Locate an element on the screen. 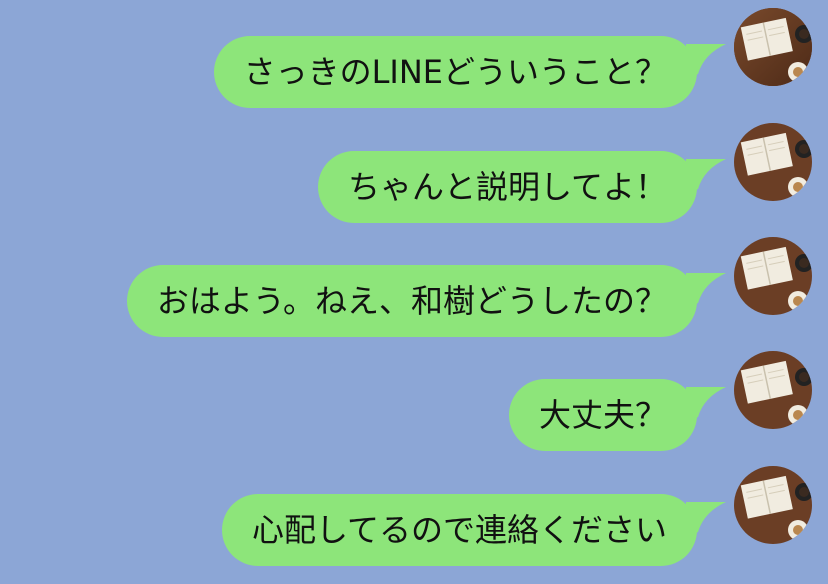  message-bubble: さっきのLINEどういうこと？ is located at coordinates (455, 72).